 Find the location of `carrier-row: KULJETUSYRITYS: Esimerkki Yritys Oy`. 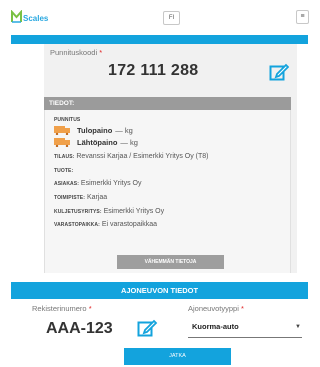

carrier-row: KULJETUSYRITYS: Esimerkki Yritys Oy is located at coordinates (109, 211).